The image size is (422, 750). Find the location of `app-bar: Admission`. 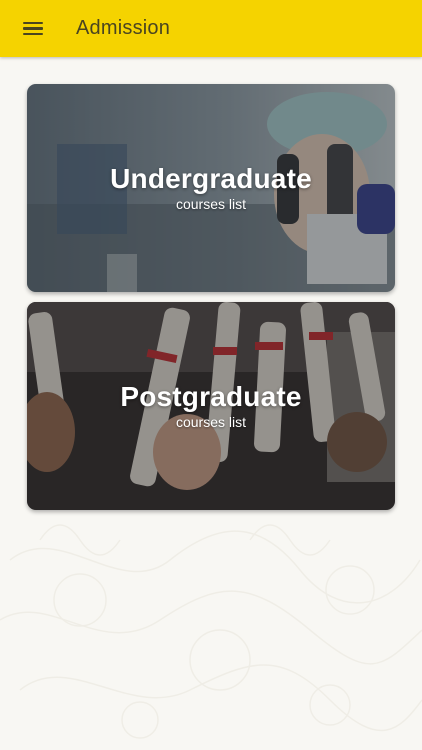

app-bar: Admission is located at coordinates (211, 28).